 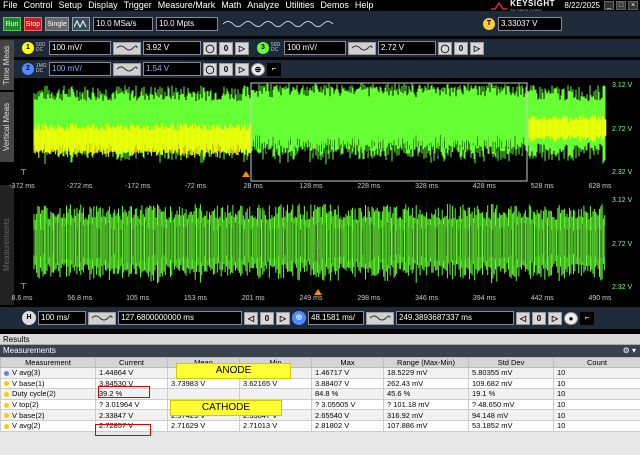 I want to click on date-display: 8/22/2025, so click(x=582, y=5).